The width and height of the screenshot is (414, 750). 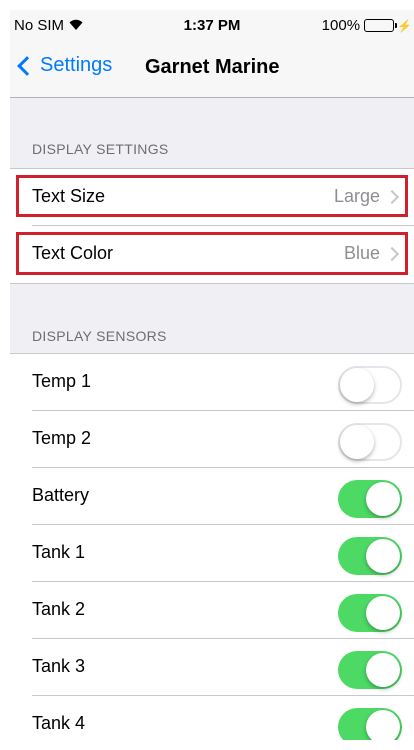 I want to click on battery-icon, so click(x=381, y=25).